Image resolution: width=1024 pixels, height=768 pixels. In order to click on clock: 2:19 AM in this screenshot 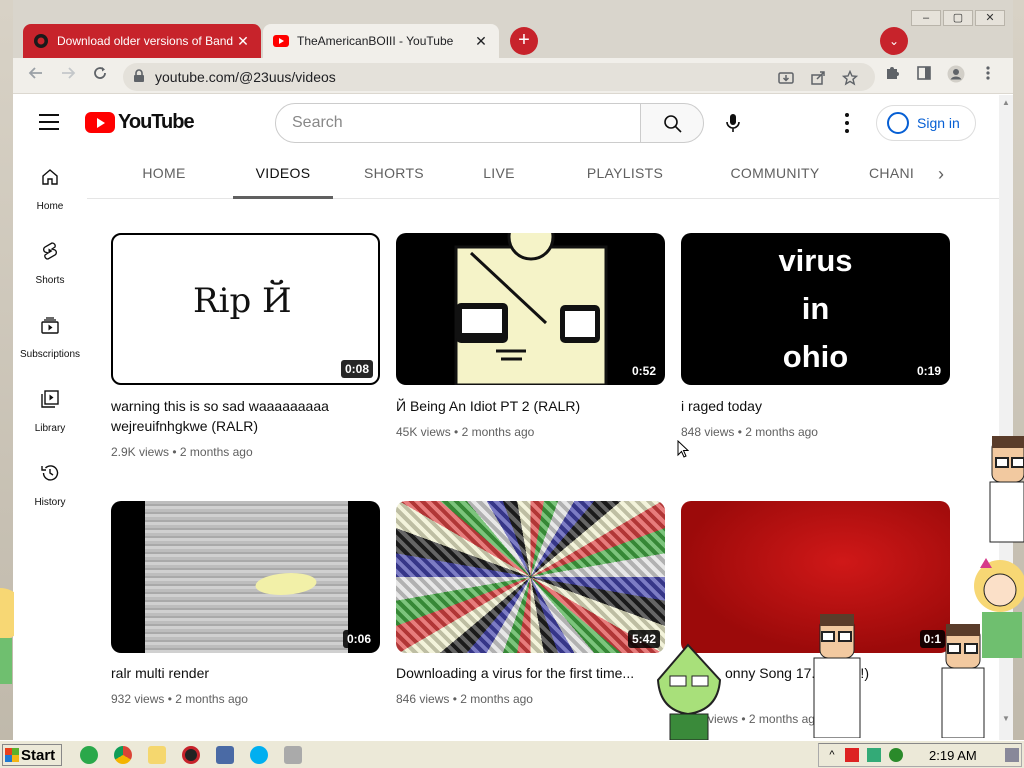, I will do `click(953, 755)`.